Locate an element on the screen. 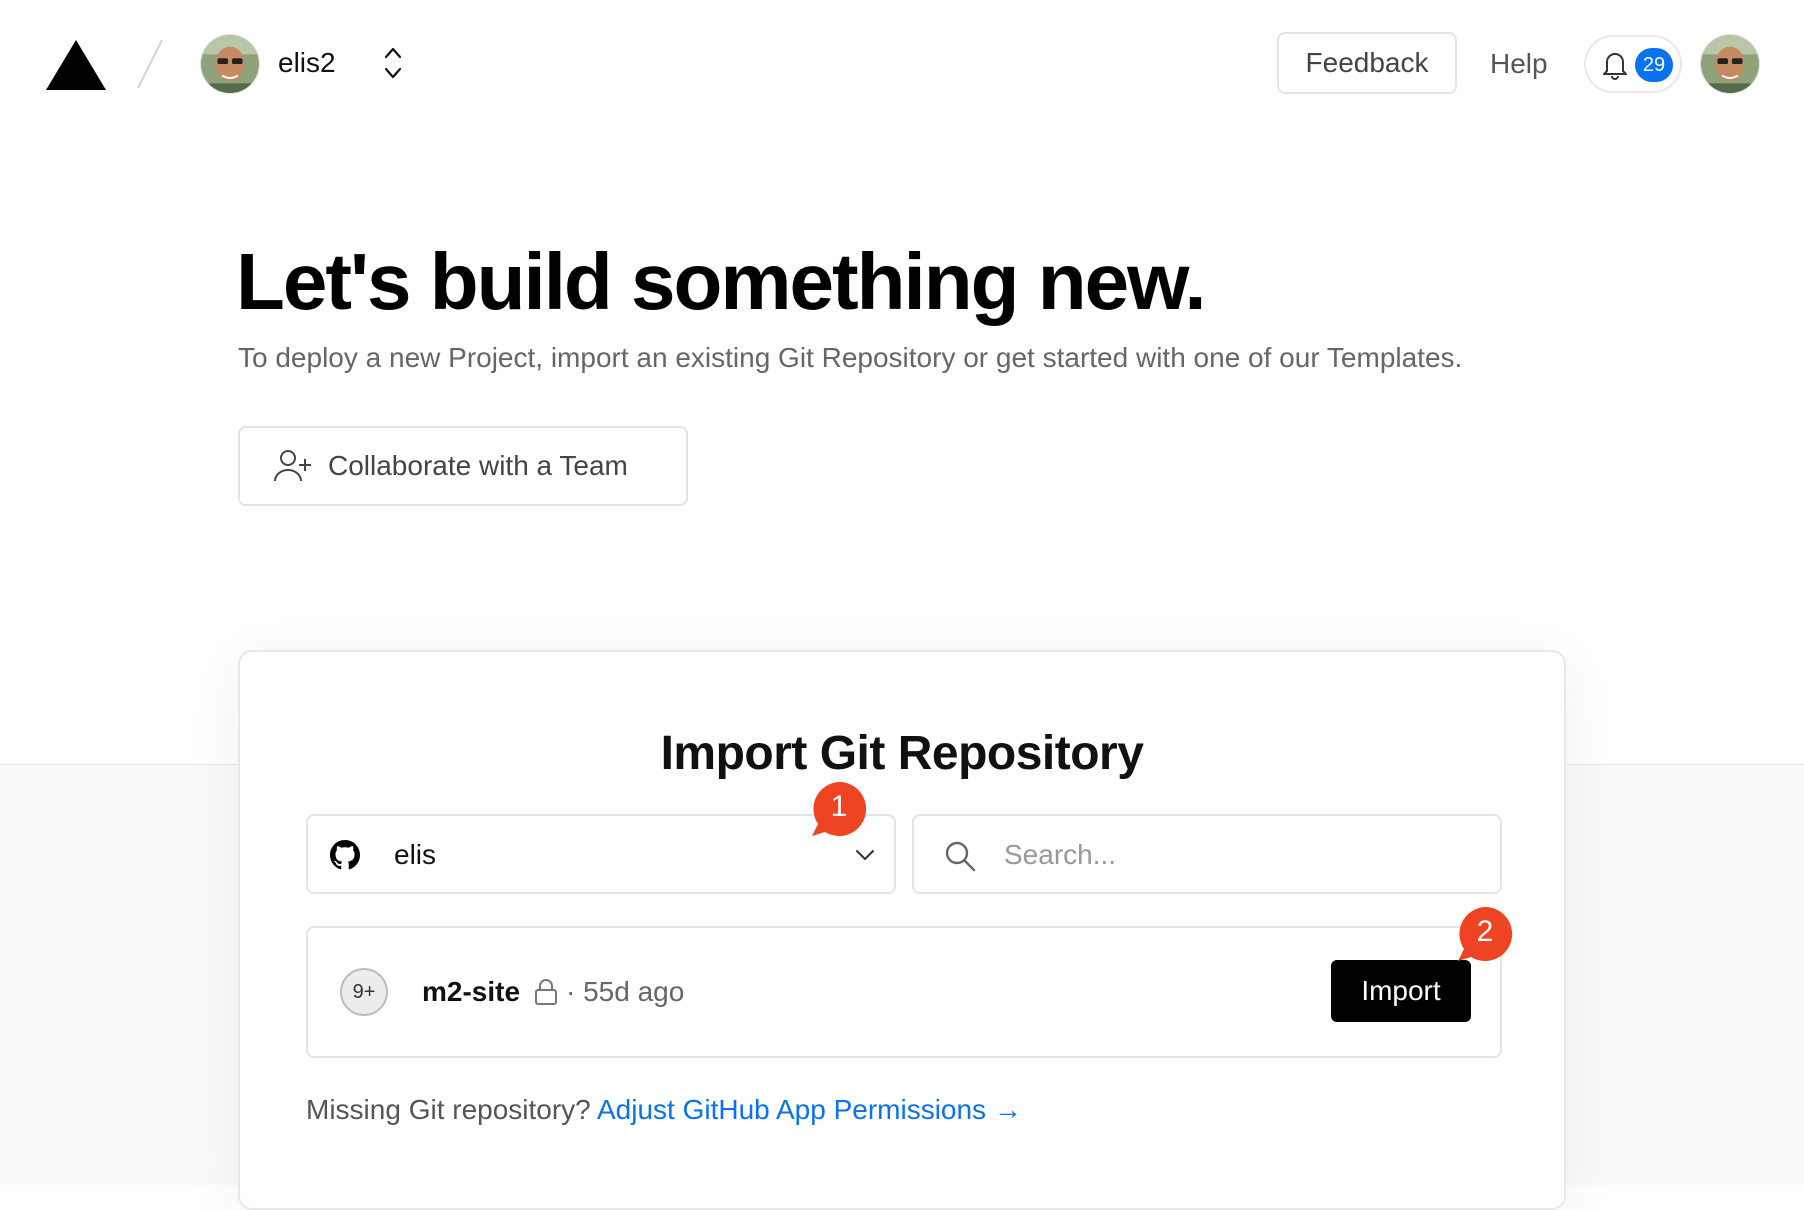 This screenshot has width=1804, height=1210. user-avatar is located at coordinates (1730, 64).